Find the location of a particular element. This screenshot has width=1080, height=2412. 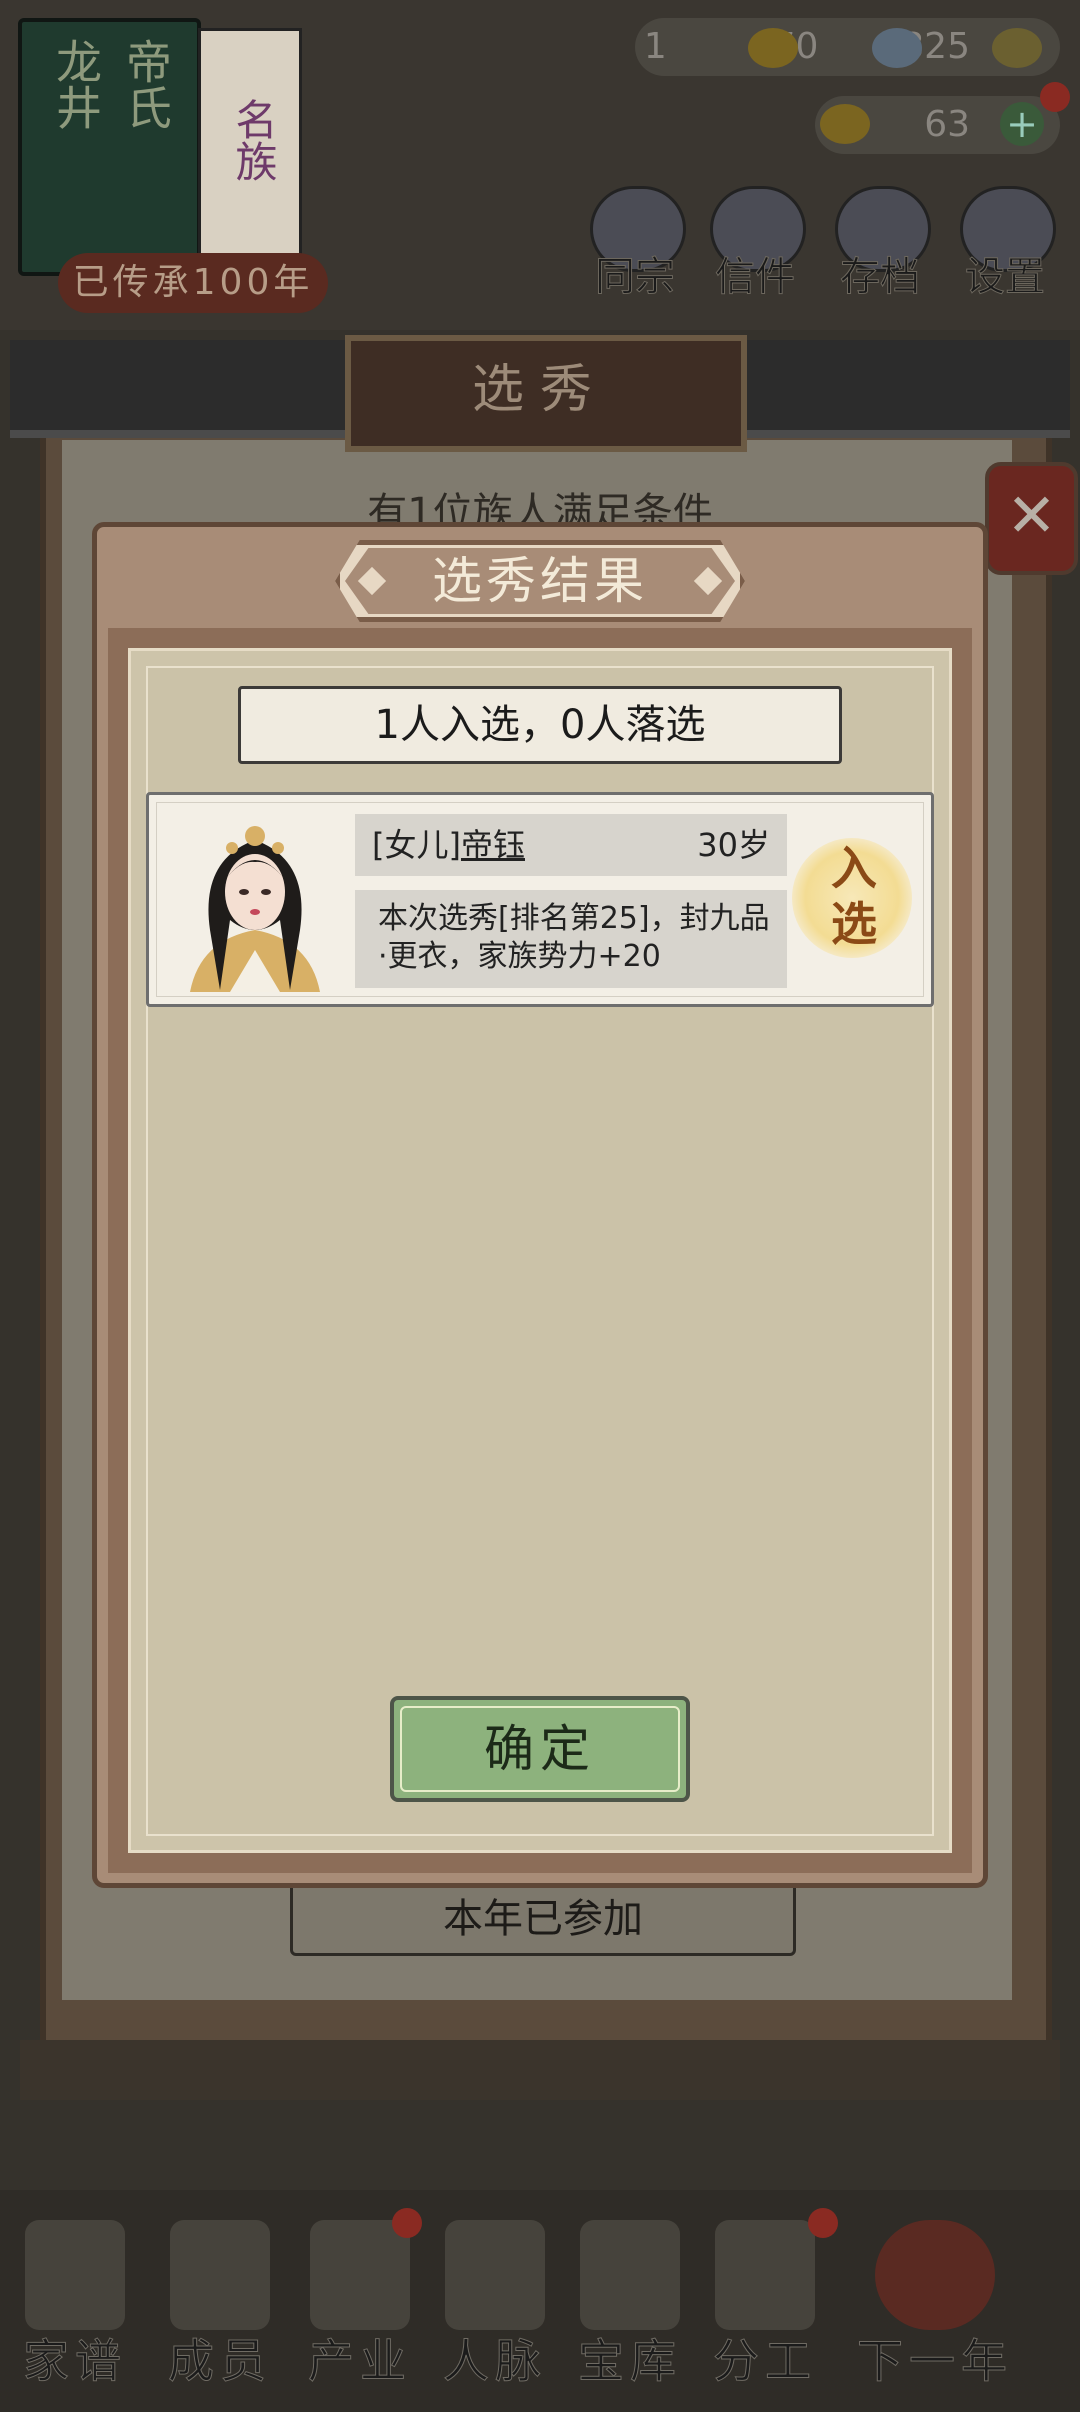

nav-property: 产业 is located at coordinates (360, 2310).